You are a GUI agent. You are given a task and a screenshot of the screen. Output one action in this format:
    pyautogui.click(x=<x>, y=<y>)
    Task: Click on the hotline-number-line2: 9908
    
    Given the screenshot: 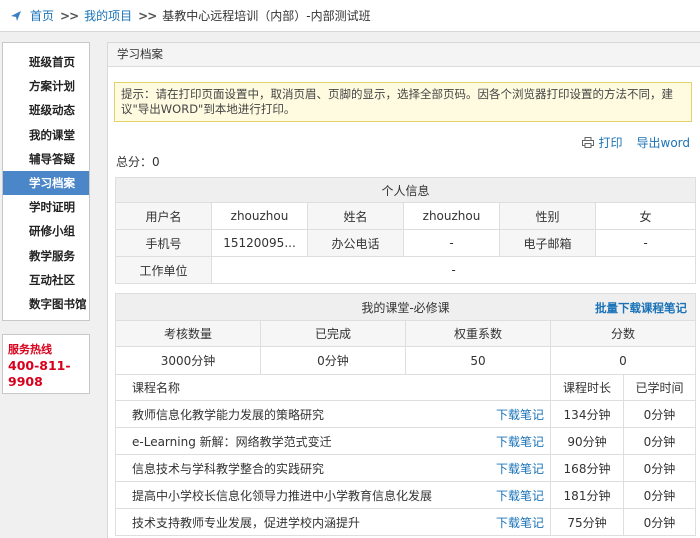 What is the action you would take?
    pyautogui.click(x=25, y=381)
    